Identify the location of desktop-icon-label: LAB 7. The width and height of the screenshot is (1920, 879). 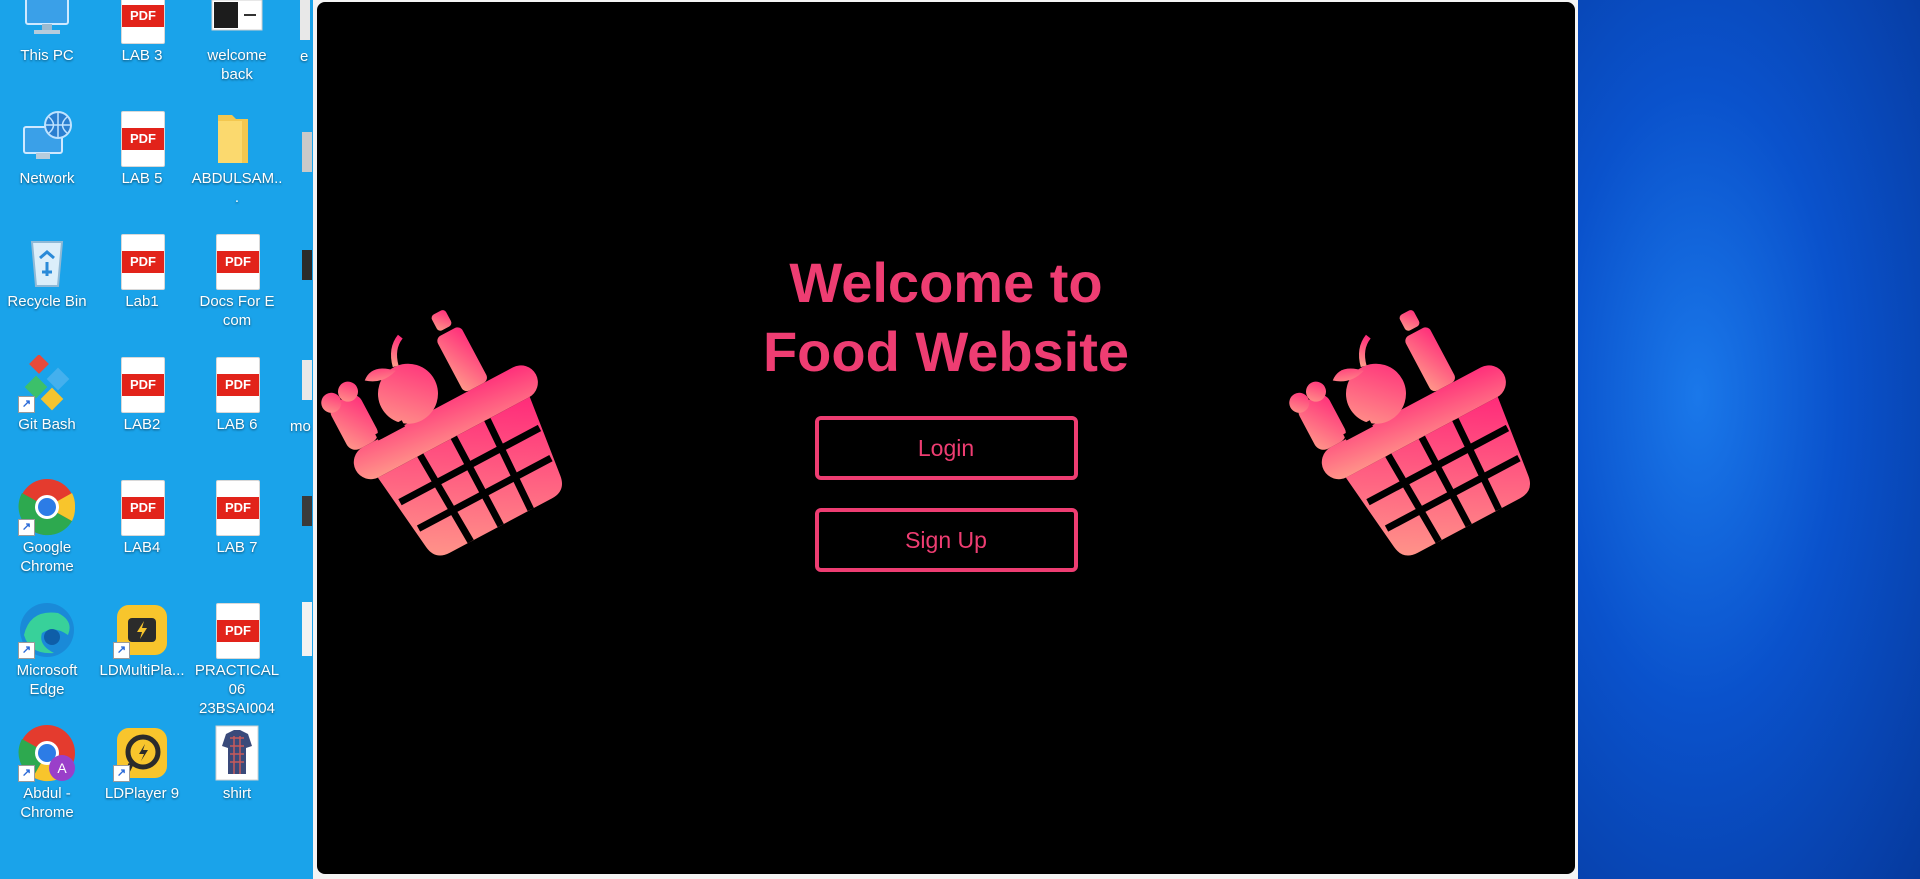
(237, 547).